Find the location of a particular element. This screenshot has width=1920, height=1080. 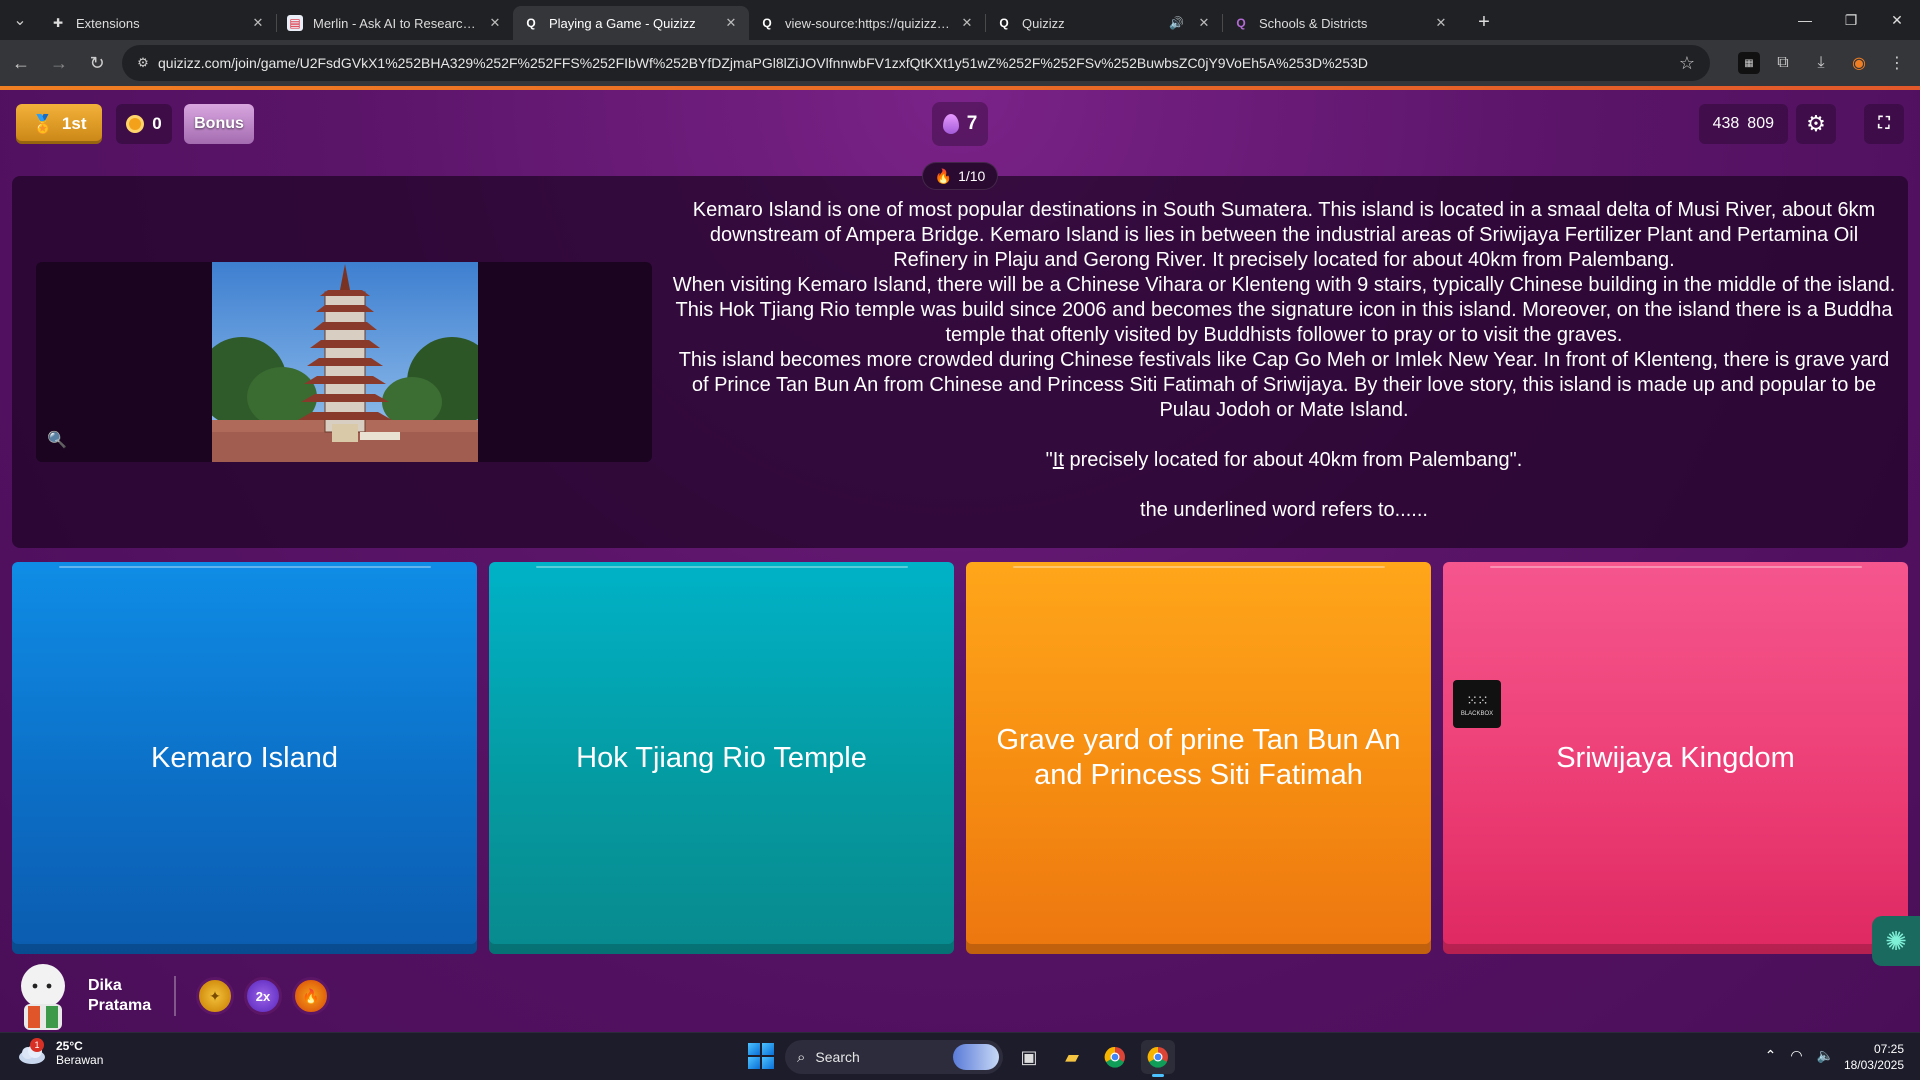

ai-assistant-button: ✺ is located at coordinates (1896, 941).